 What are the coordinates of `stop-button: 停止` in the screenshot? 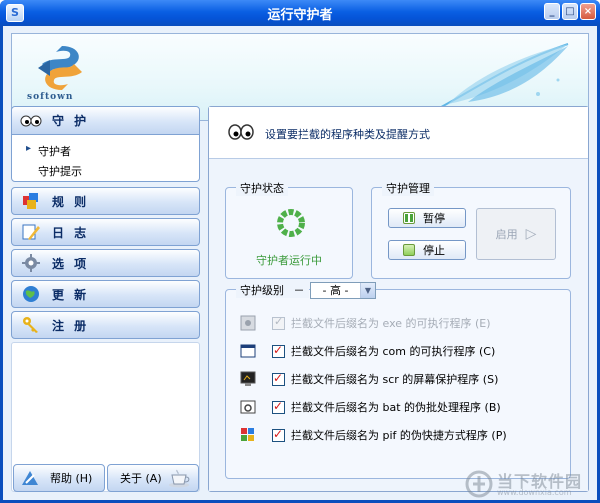 It's located at (427, 250).